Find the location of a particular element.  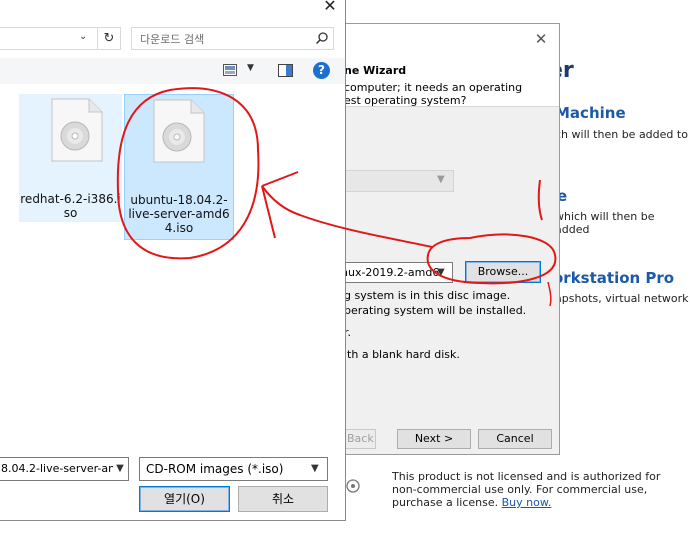

wizard-description-line2: est operating system? is located at coordinates (405, 100).